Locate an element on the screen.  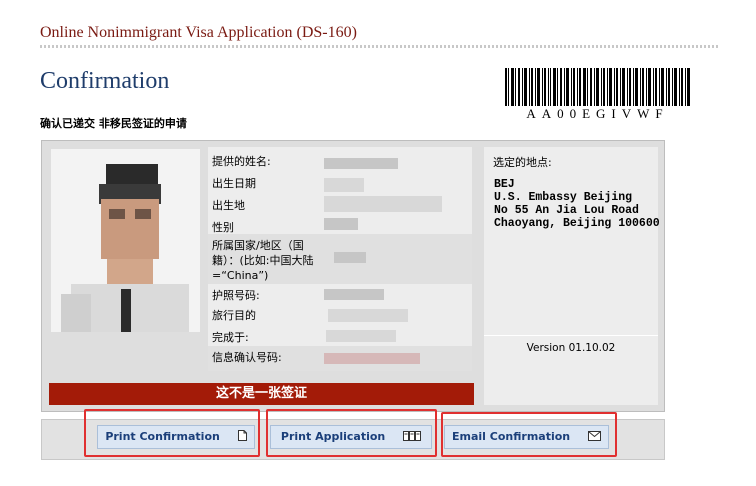
version-text: Version 01.10.02 is located at coordinates (571, 348).